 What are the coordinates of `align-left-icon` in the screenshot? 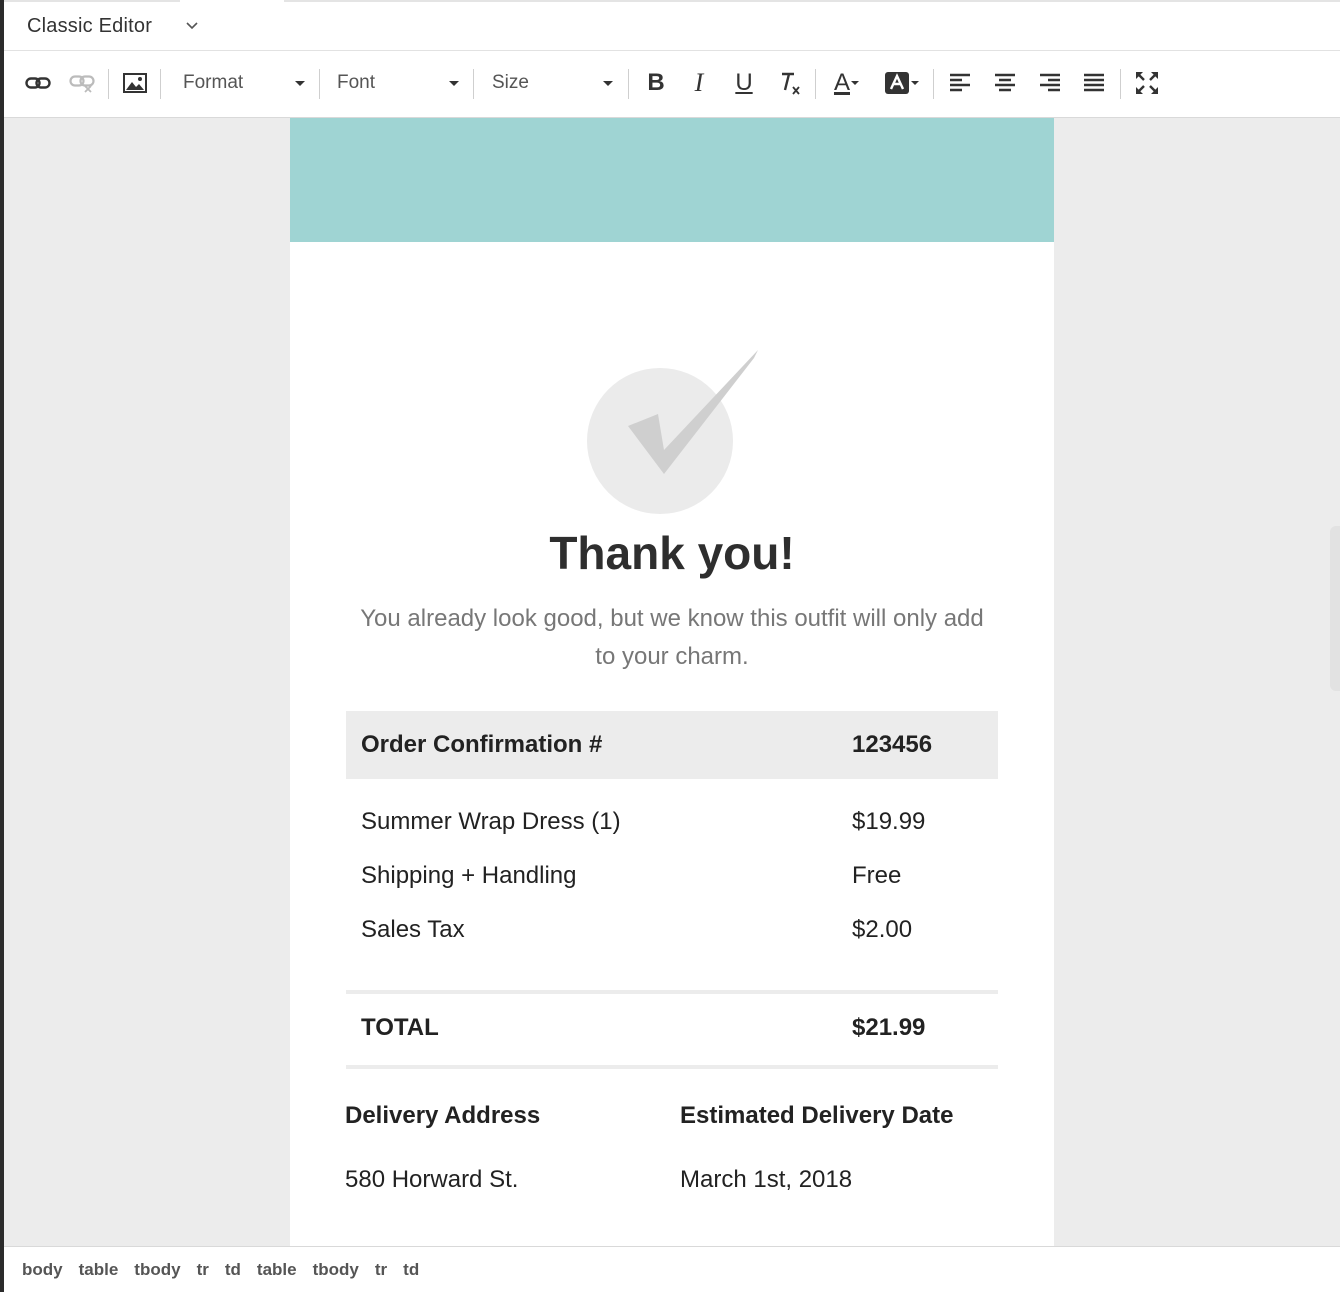 It's located at (960, 82).